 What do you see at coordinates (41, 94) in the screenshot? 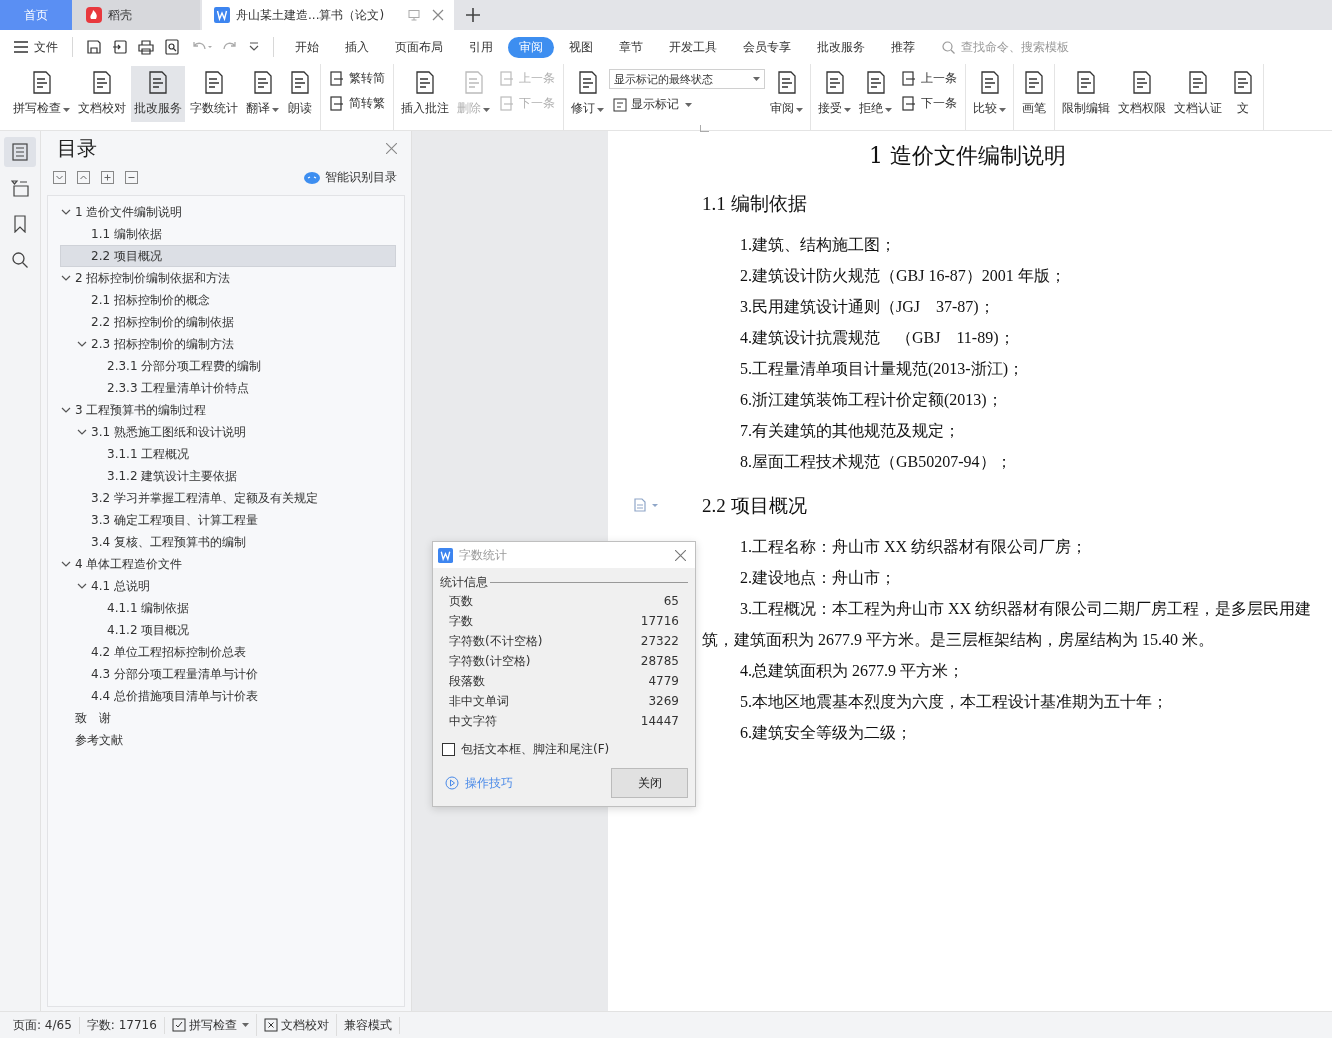
I see `ribbon-button: 拼写检查` at bounding box center [41, 94].